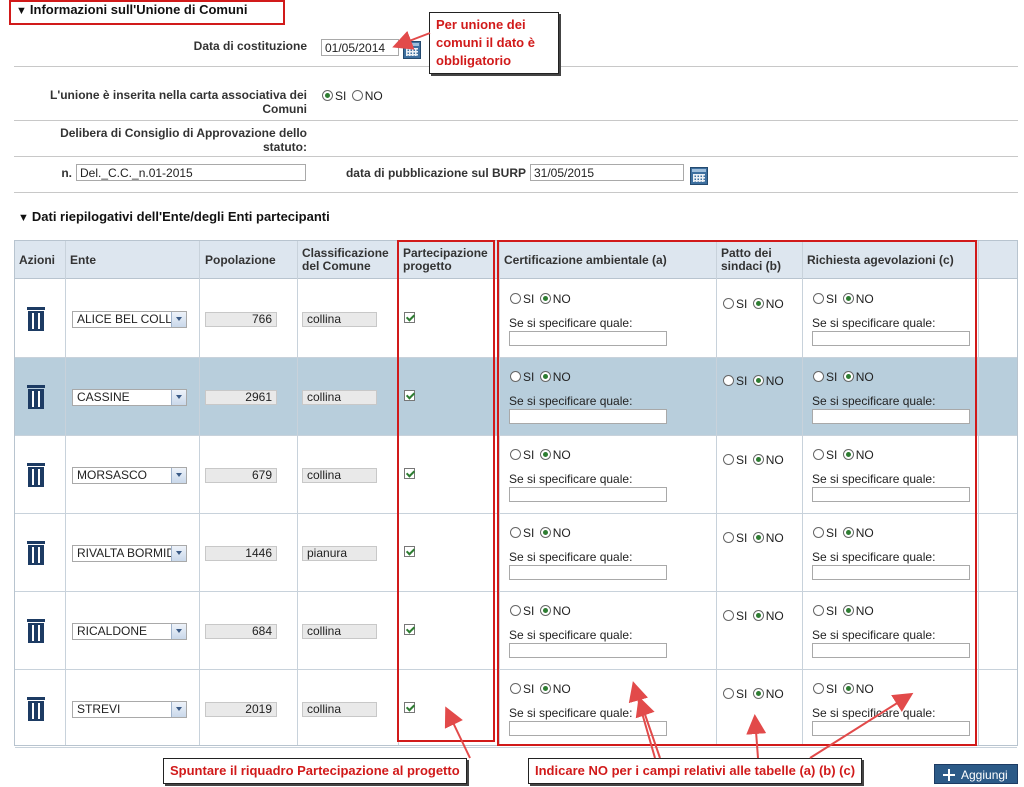 This screenshot has height=787, width=1024. I want to click on ente-select: RICALDONE, so click(129, 631).